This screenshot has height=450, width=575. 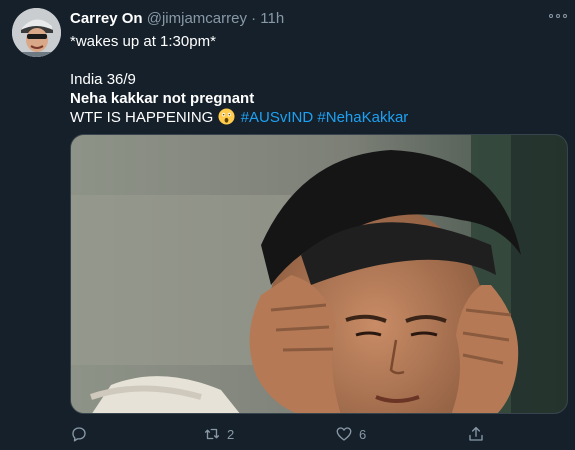 I want to click on avatar-photo-icon, so click(x=36, y=32).